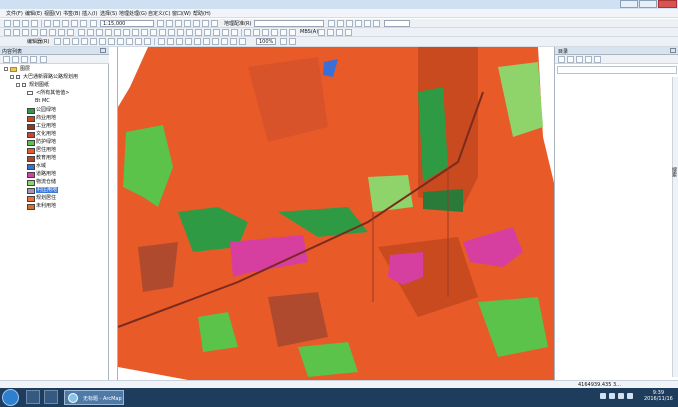  What do you see at coordinates (214, 23) in the screenshot?
I see `model-builder-icon` at bounding box center [214, 23].